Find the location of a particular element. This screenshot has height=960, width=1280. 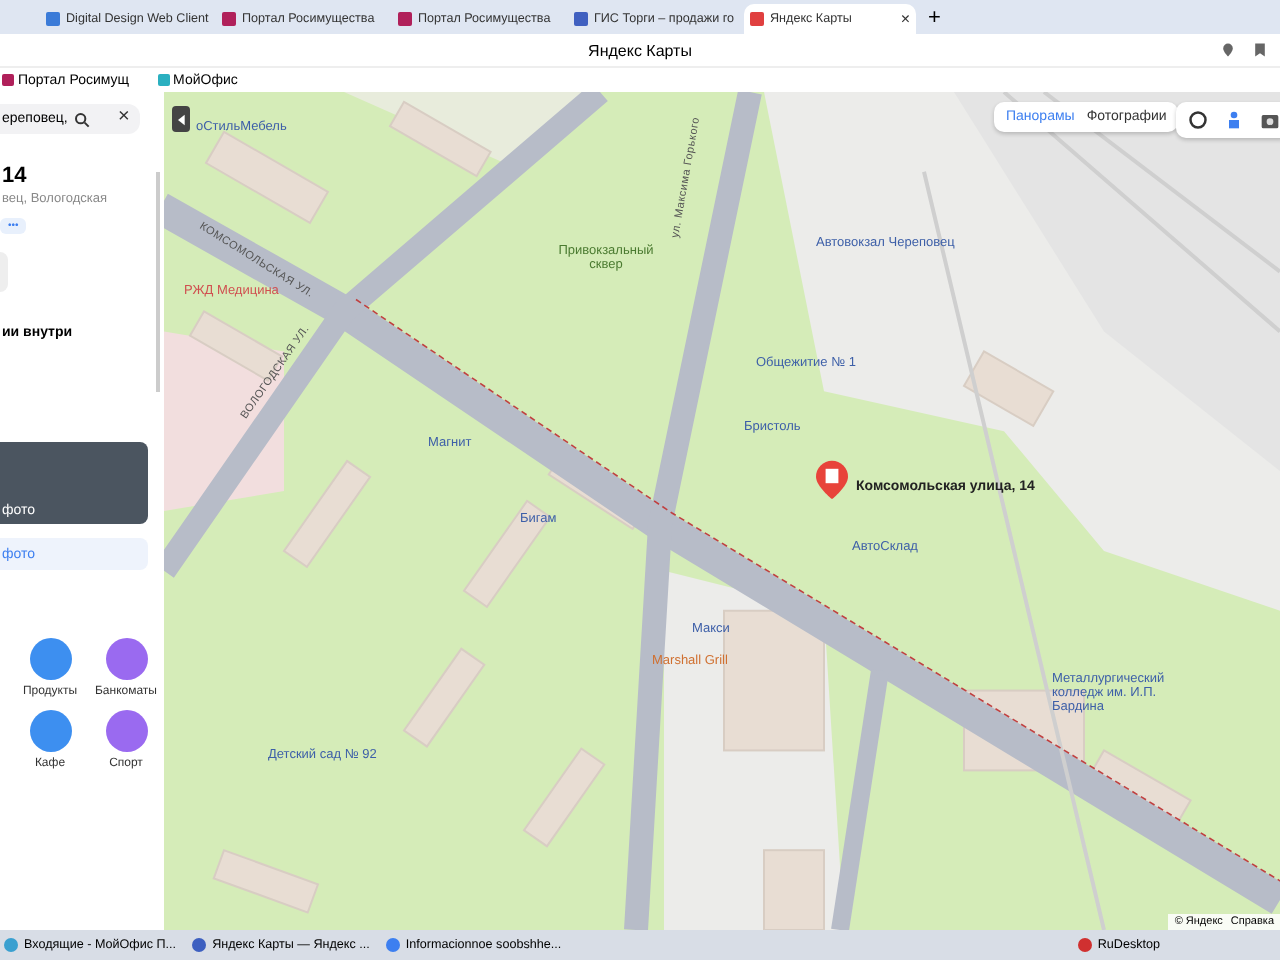

camera-icon is located at coordinates (1270, 120).